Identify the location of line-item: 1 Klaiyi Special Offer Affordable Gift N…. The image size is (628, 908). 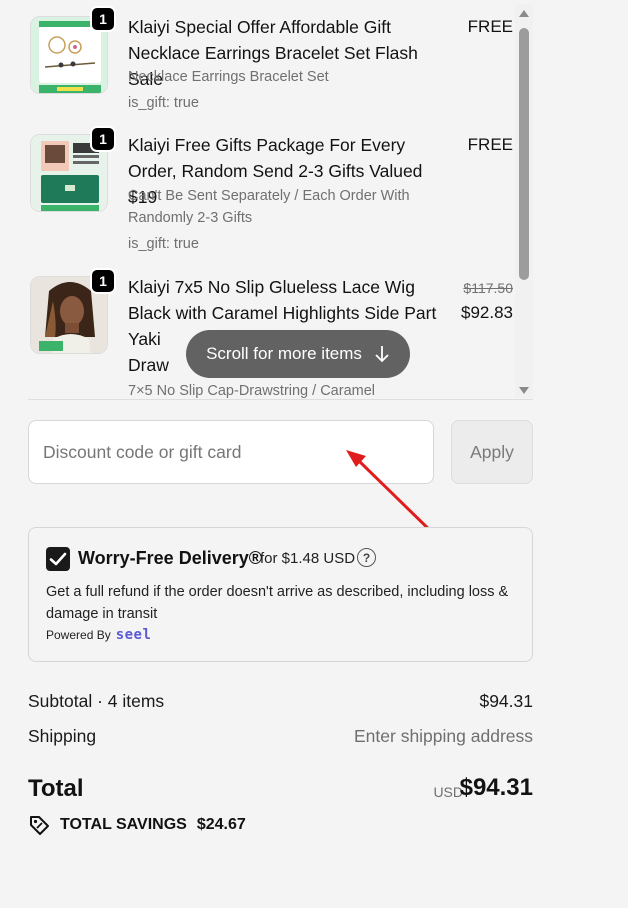
(270, 65).